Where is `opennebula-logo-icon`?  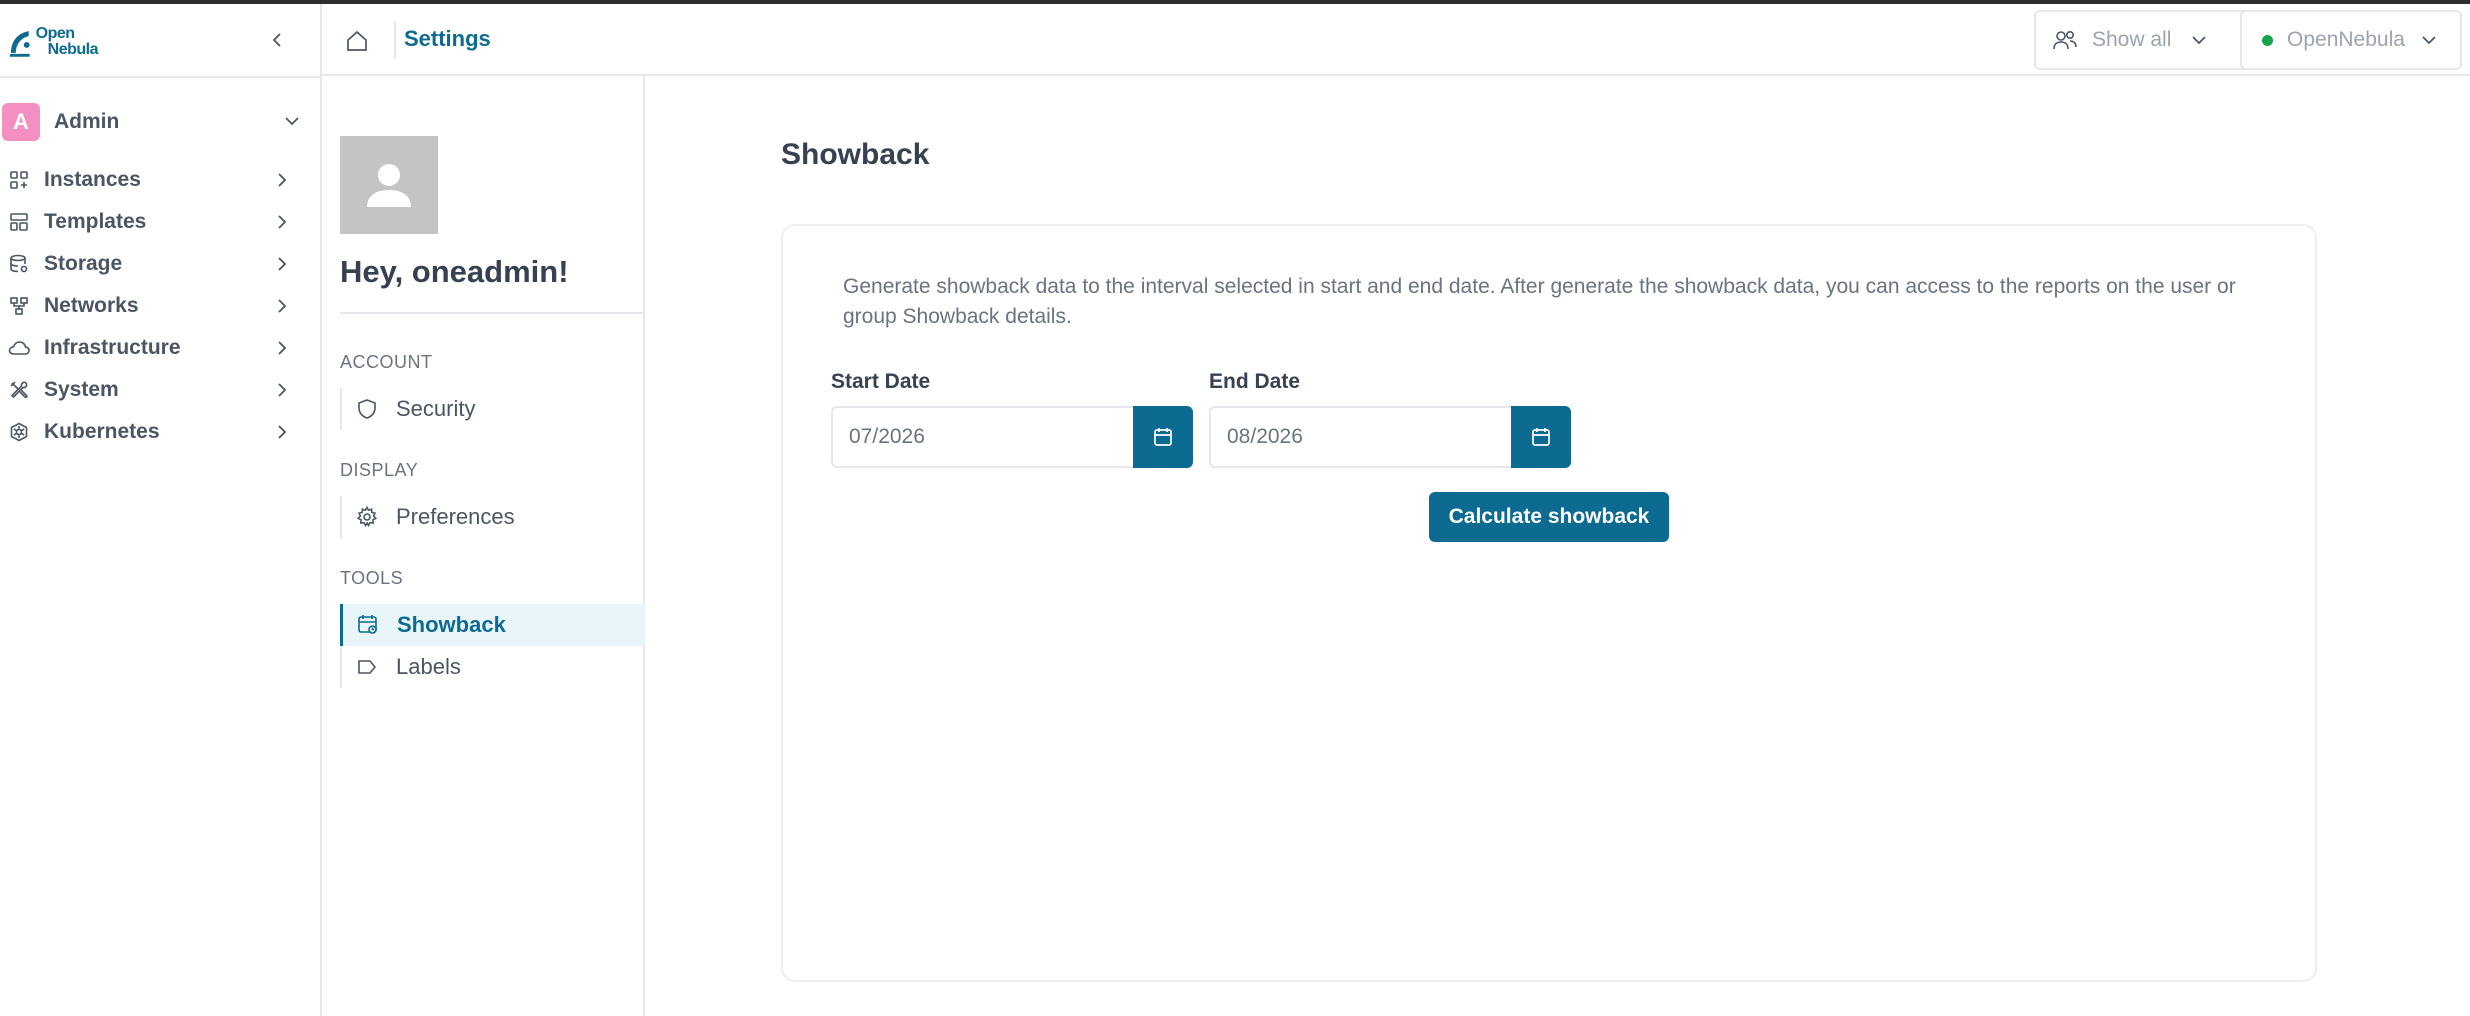
opennebula-logo-icon is located at coordinates (19, 44).